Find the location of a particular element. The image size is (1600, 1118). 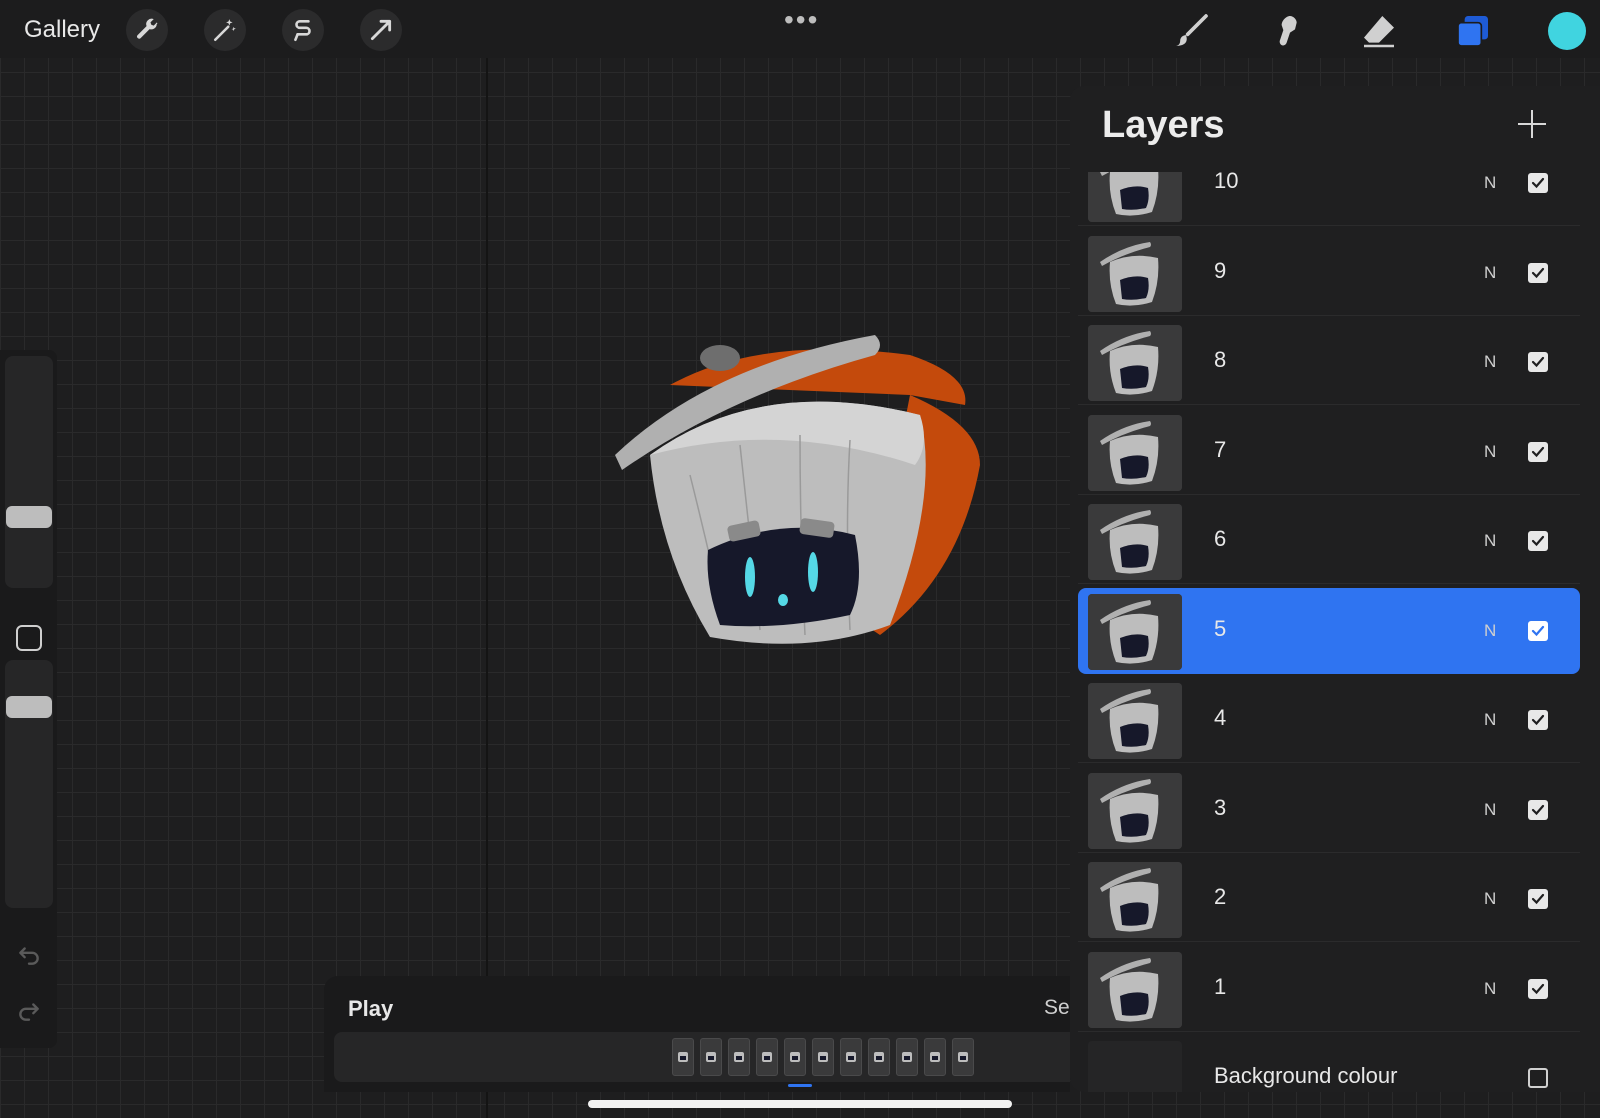

smudge-button is located at coordinates (1285, 31).